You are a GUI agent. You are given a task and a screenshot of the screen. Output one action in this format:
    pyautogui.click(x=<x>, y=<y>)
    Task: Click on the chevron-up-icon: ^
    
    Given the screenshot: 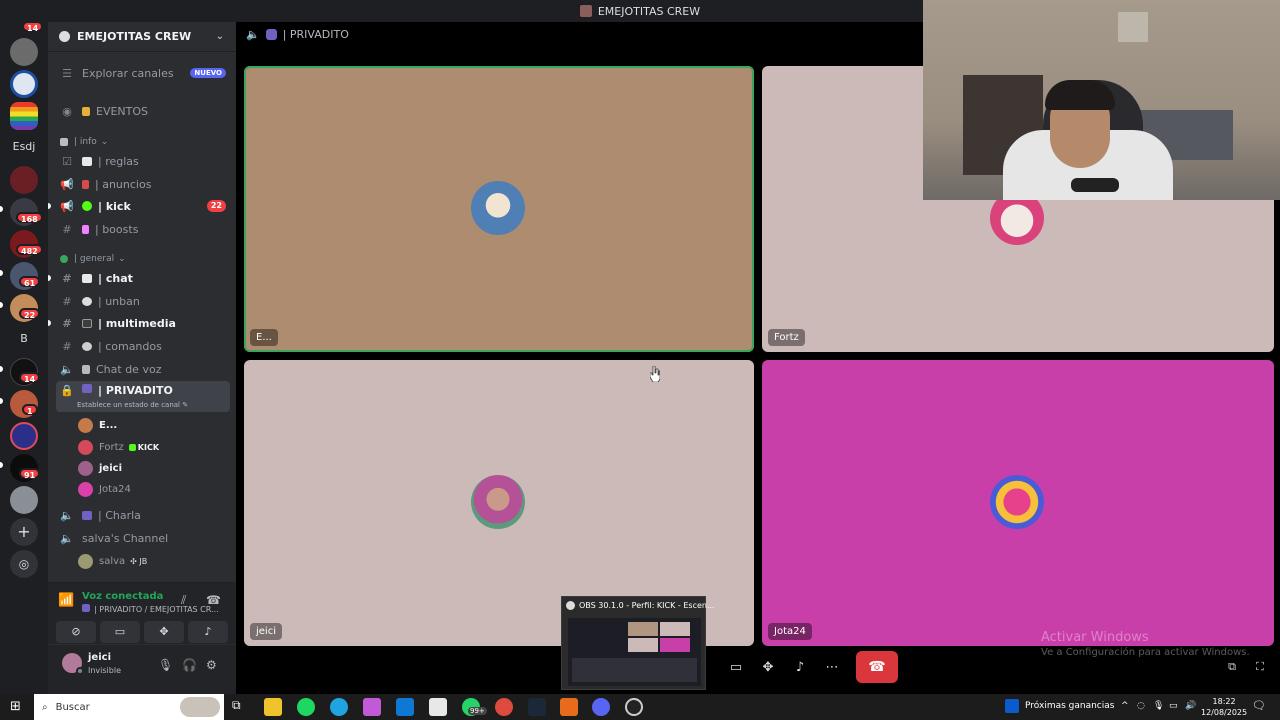 What is the action you would take?
    pyautogui.click(x=1125, y=706)
    